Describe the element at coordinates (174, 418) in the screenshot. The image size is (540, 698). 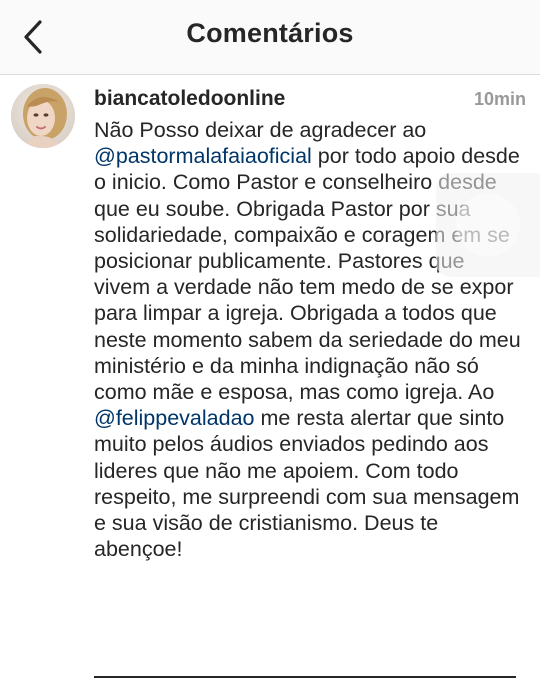
I see `mention-link: @felippevaladao` at that location.